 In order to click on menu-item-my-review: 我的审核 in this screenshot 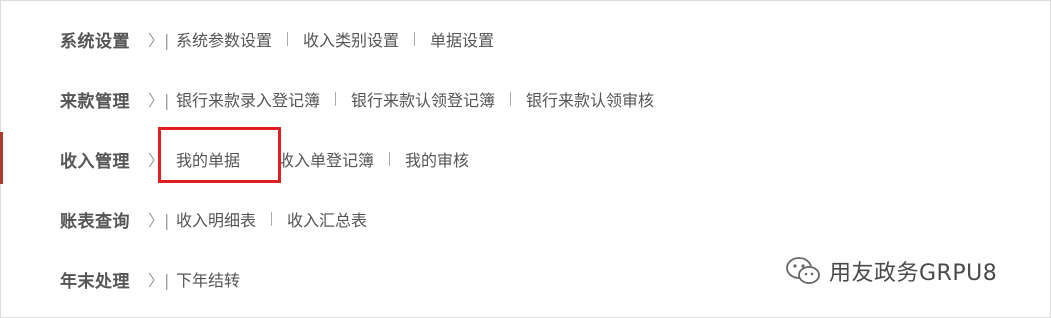, I will do `click(437, 159)`.